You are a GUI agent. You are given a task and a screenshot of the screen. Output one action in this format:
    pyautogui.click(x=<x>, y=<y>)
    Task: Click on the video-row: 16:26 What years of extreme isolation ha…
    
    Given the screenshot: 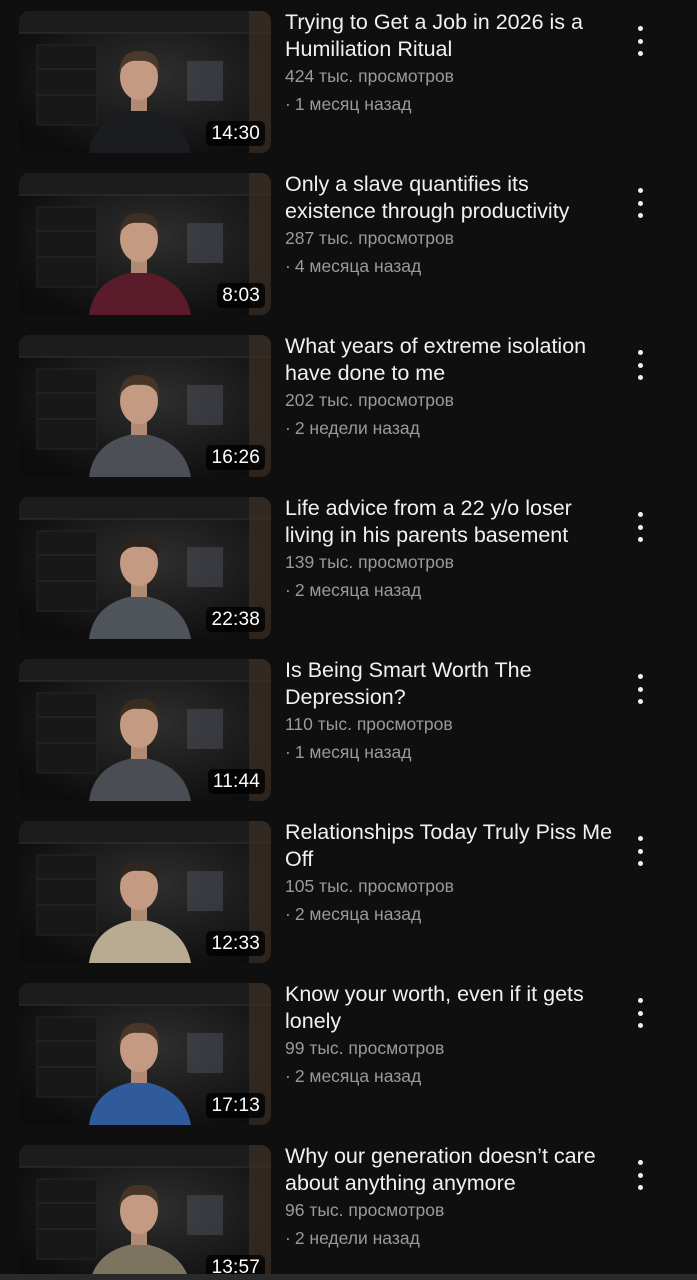 What is the action you would take?
    pyautogui.click(x=348, y=400)
    